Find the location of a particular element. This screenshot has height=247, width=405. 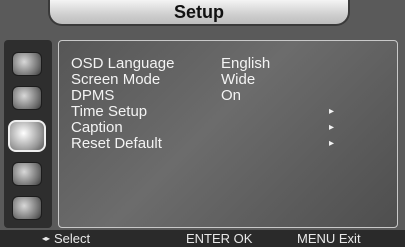

sidebar is located at coordinates (28, 134).